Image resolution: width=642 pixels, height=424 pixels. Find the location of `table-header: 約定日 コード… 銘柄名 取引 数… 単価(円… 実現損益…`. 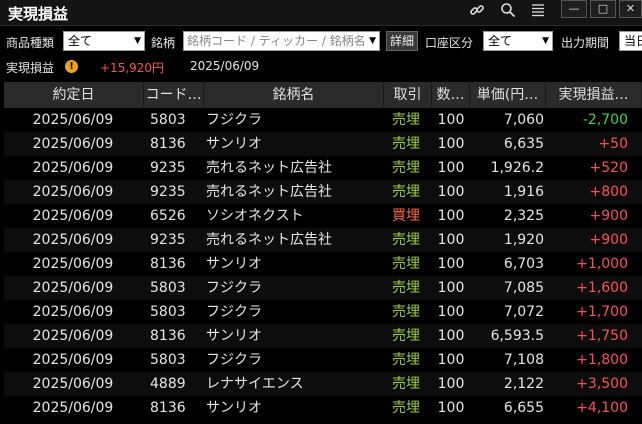

table-header: 約定日 コード… 銘柄名 取引 数… 単価(円… 実現損益… is located at coordinates (323, 95).